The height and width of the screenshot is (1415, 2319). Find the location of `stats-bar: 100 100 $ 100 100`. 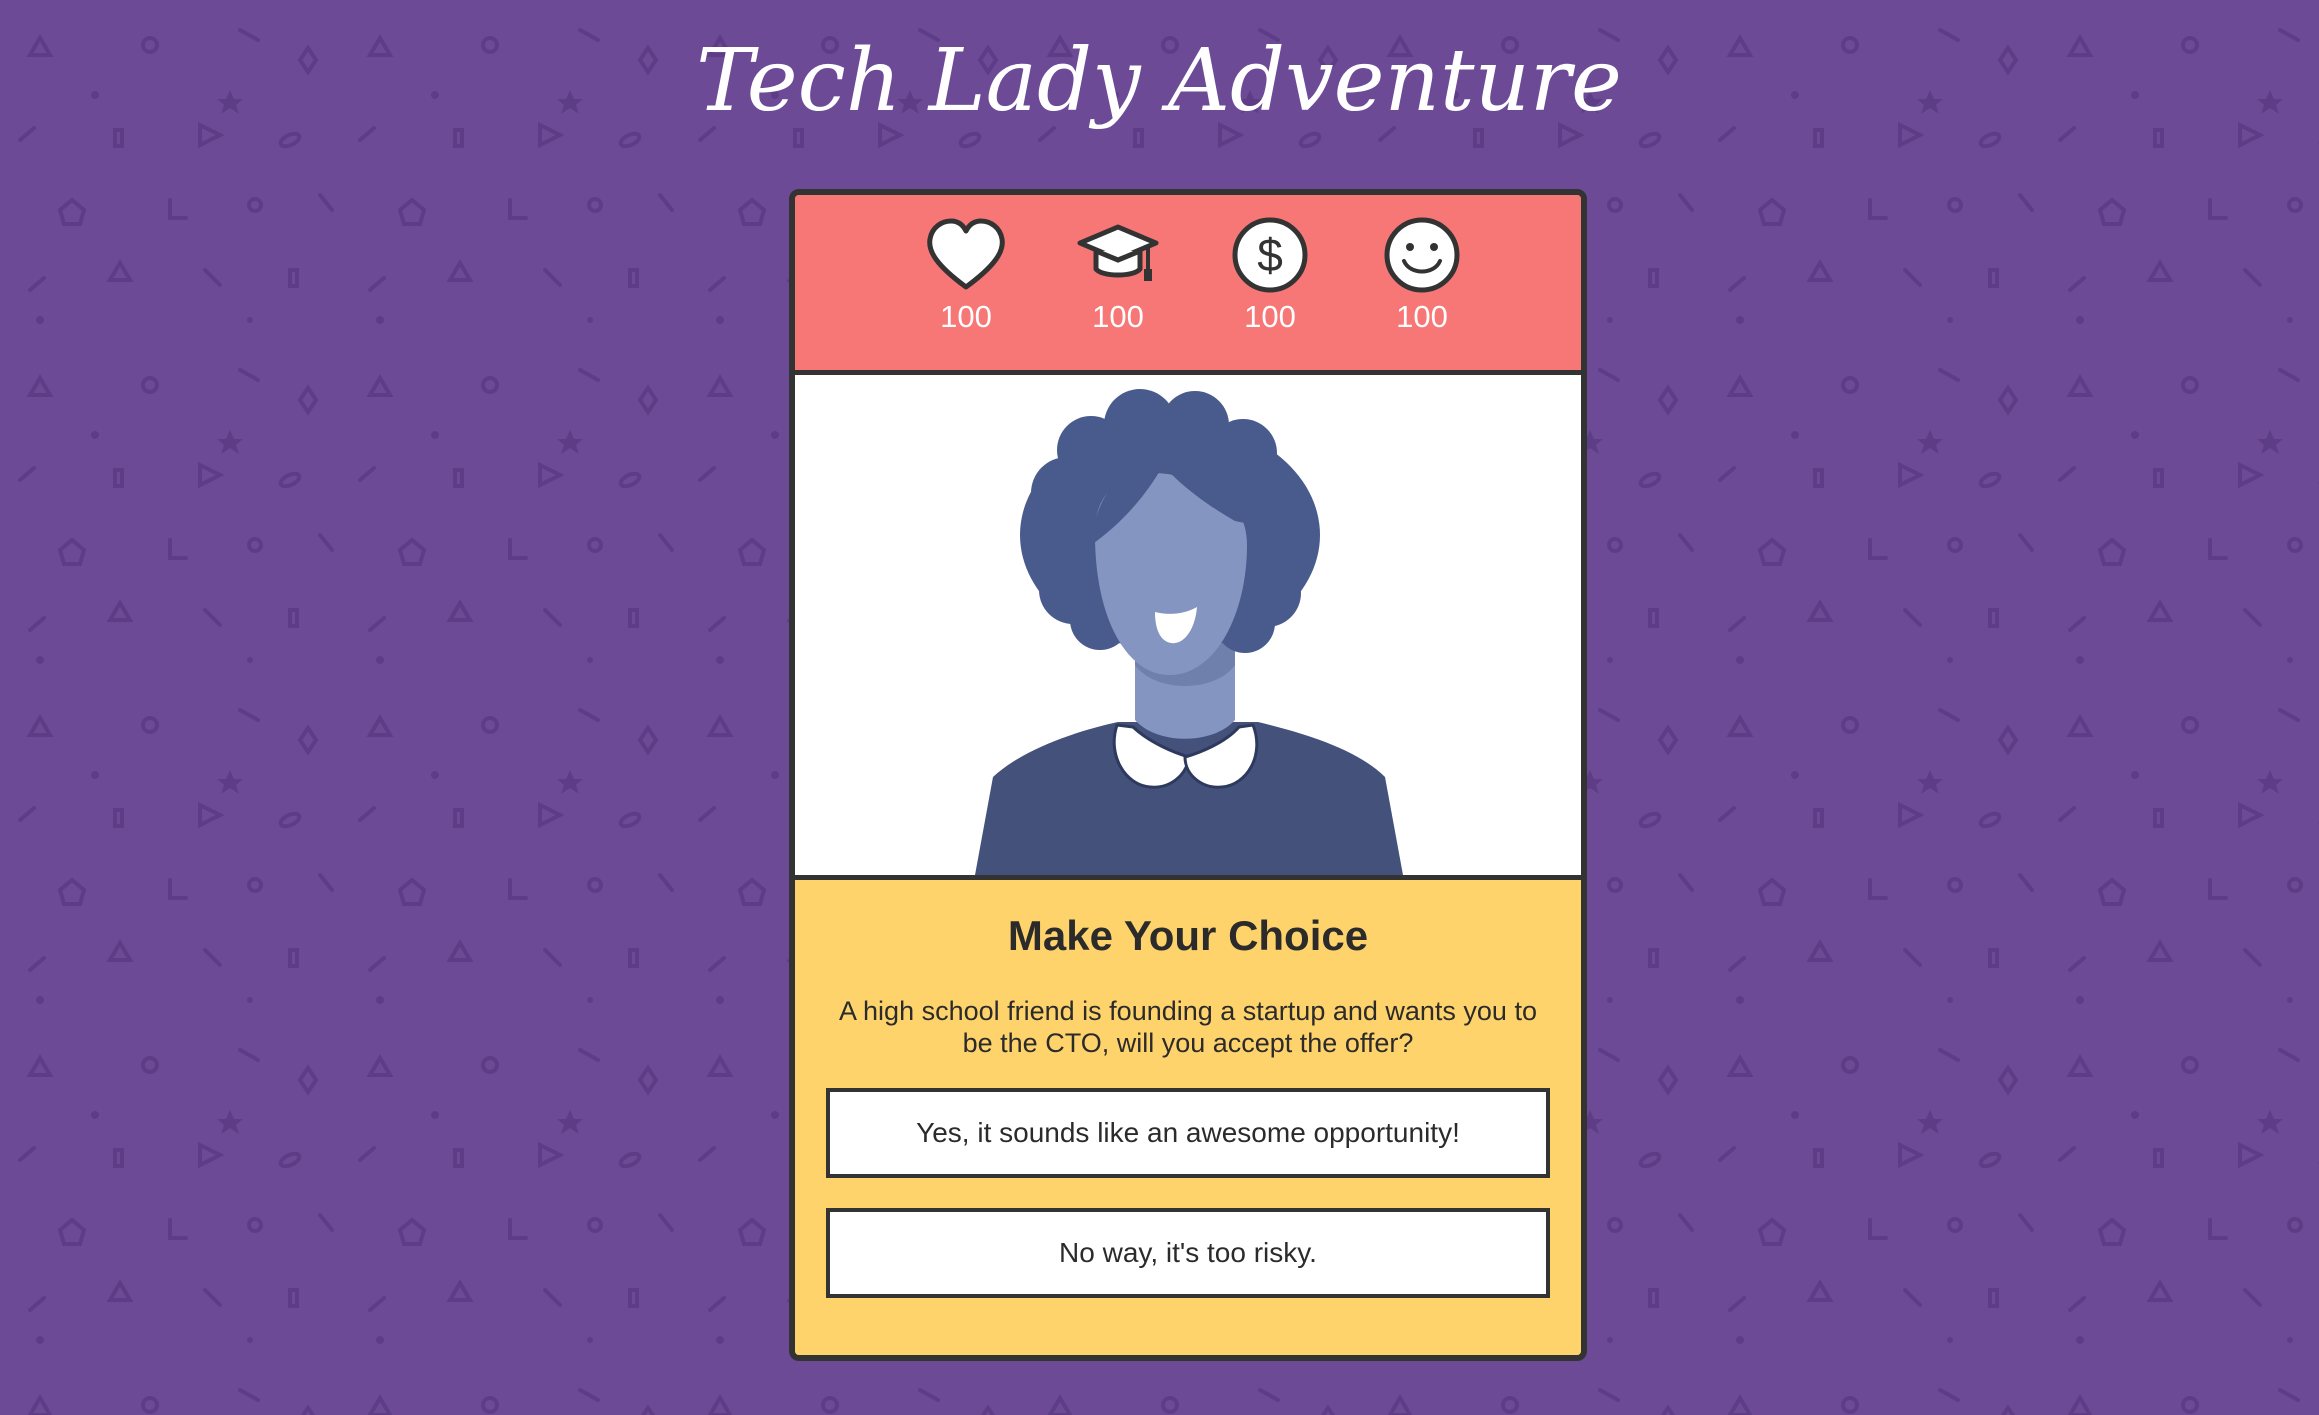

stats-bar: 100 100 $ 100 100 is located at coordinates (1188, 285).